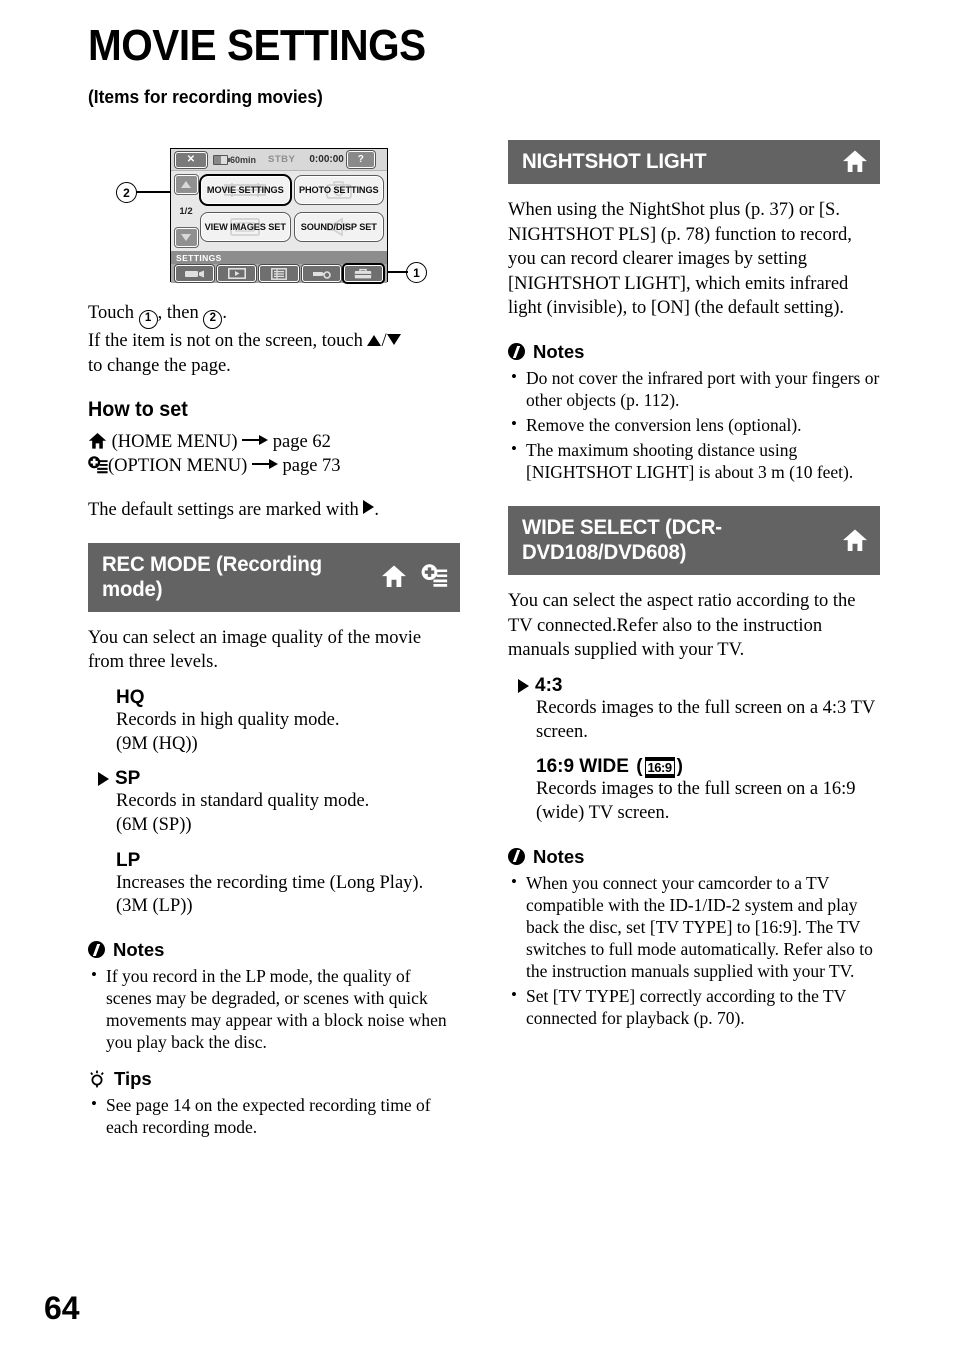 The height and width of the screenshot is (1357, 954). I want to click on intro-line1-pre: Touch, so click(113, 313).